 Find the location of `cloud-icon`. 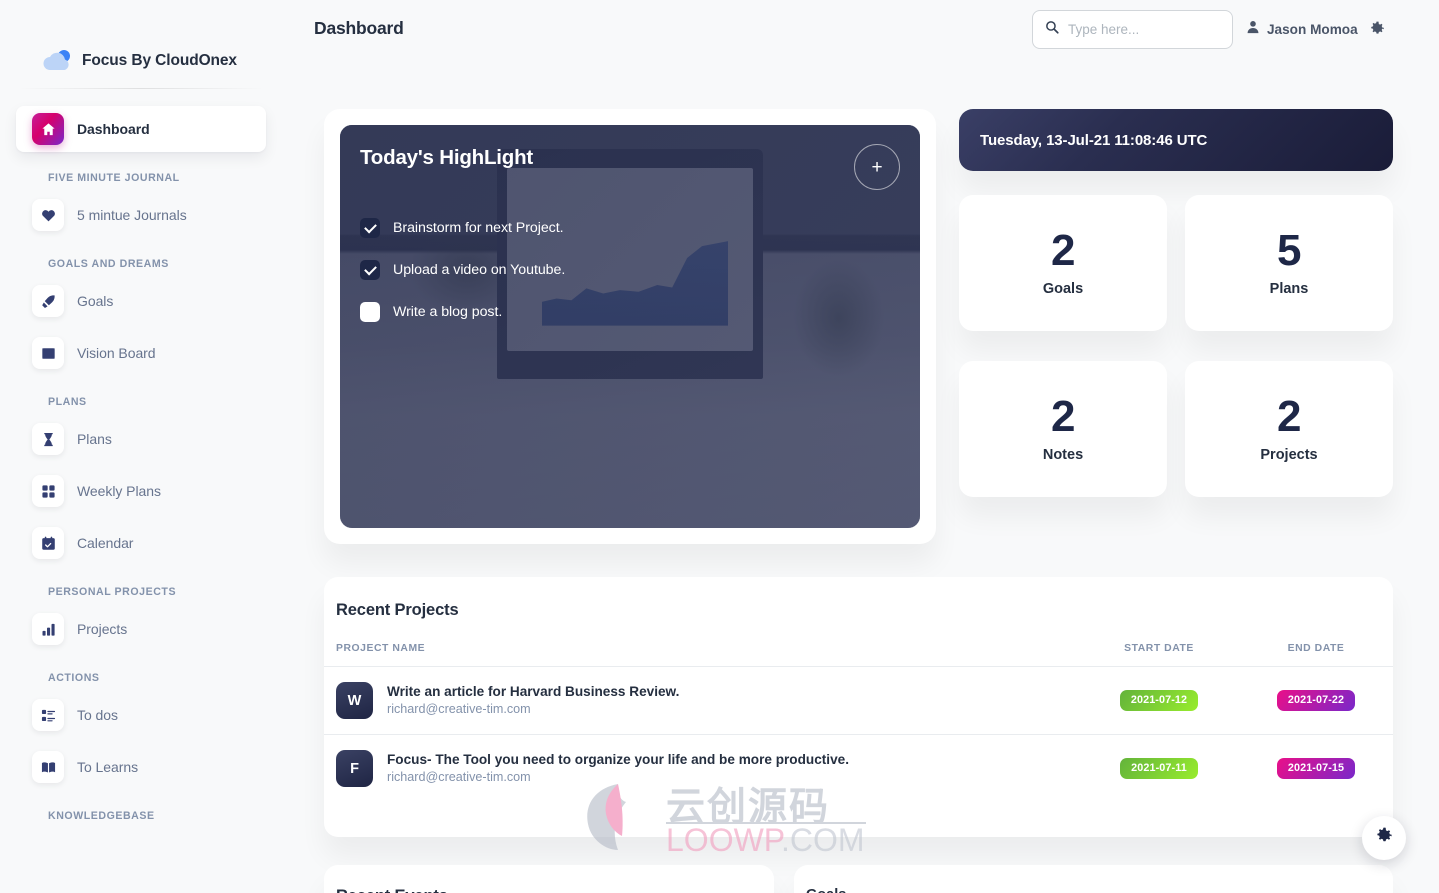

cloud-icon is located at coordinates (57, 61).